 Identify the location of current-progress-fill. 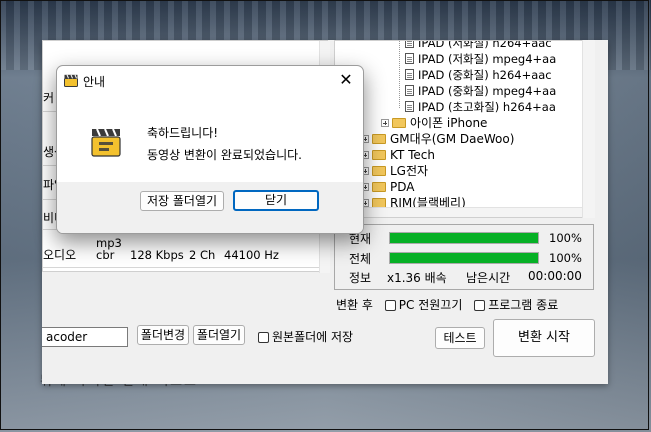
(464, 238).